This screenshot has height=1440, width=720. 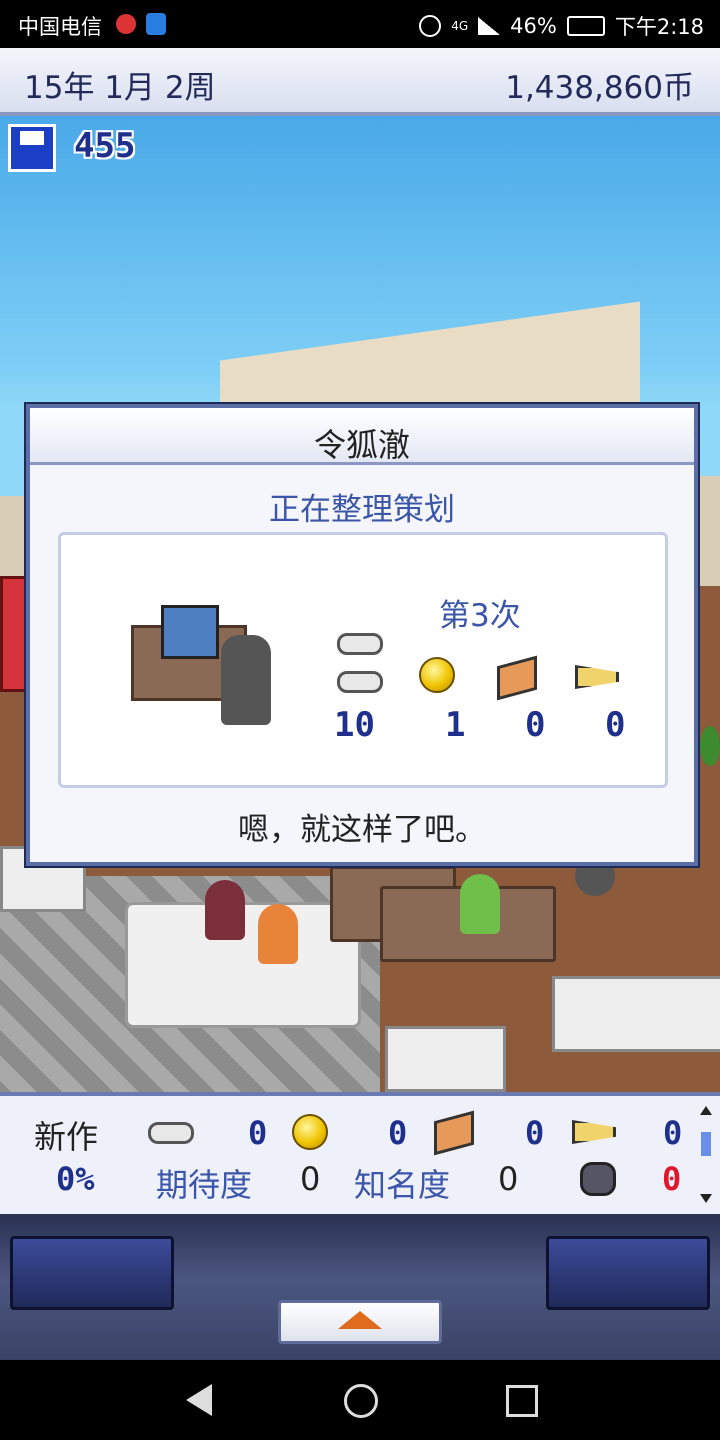 I want to click on battery-icon, so click(x=585, y=26).